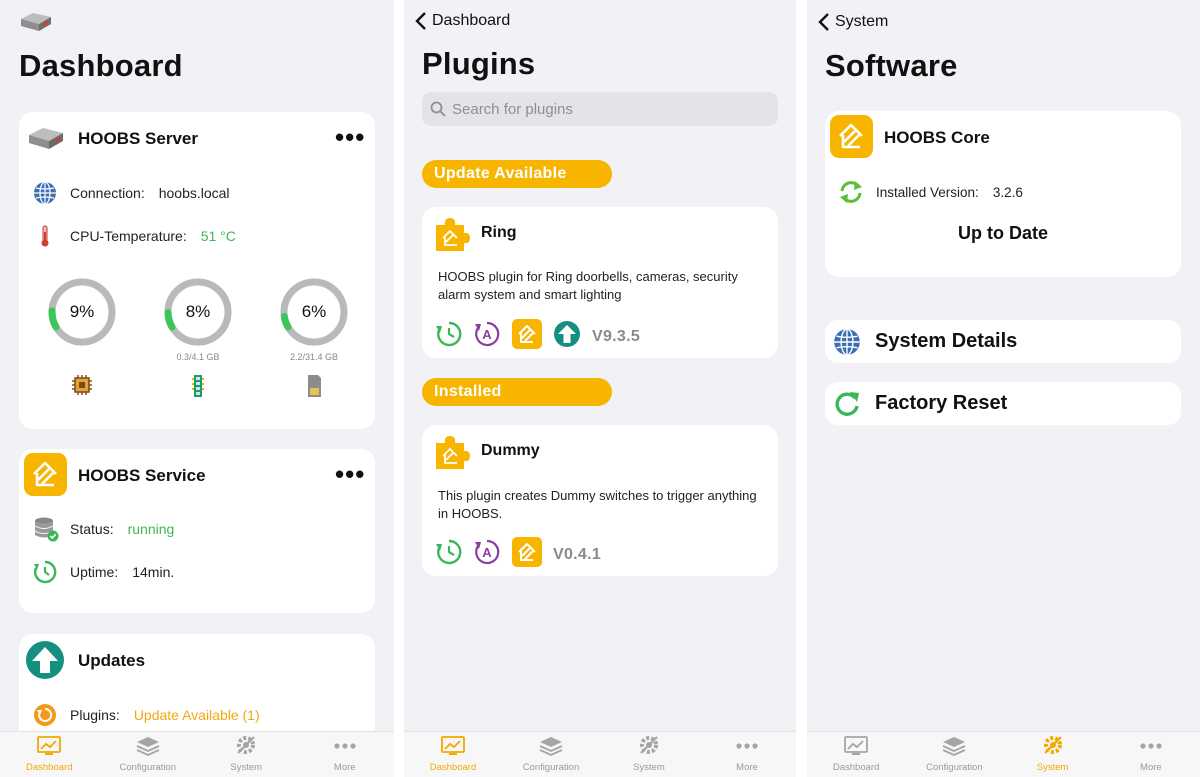 Image resolution: width=1200 pixels, height=777 pixels. What do you see at coordinates (1007, 192) in the screenshot?
I see `installed-version-value: 3.2.6` at bounding box center [1007, 192].